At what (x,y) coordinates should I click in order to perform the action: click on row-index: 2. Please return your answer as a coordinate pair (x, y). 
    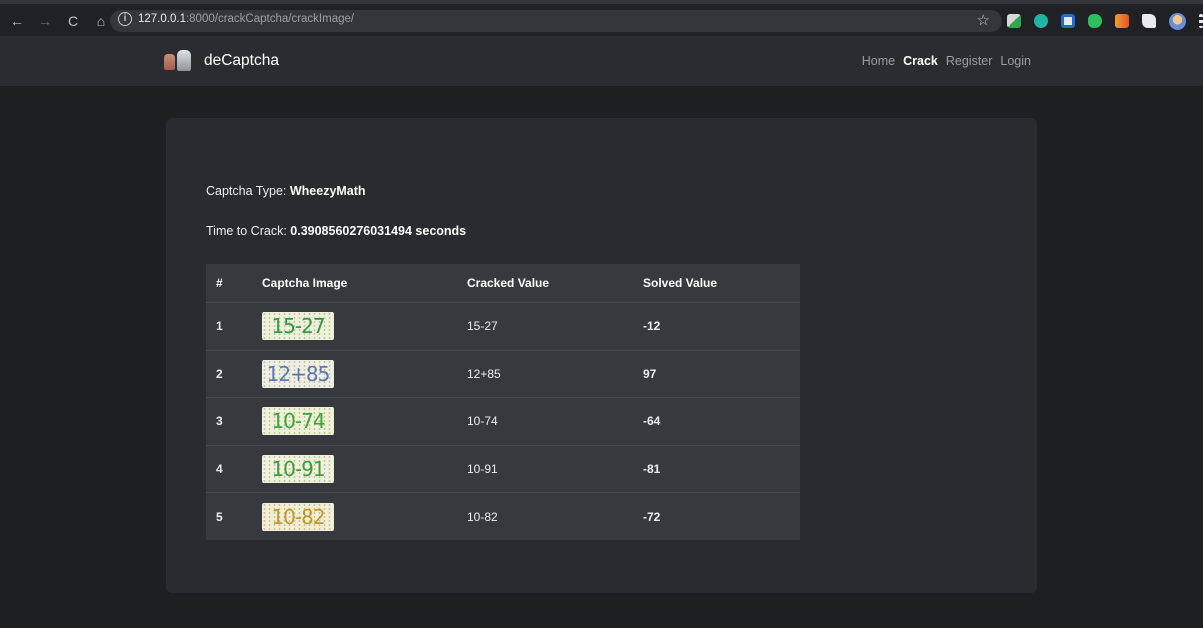
    Looking at the image, I should click on (219, 373).